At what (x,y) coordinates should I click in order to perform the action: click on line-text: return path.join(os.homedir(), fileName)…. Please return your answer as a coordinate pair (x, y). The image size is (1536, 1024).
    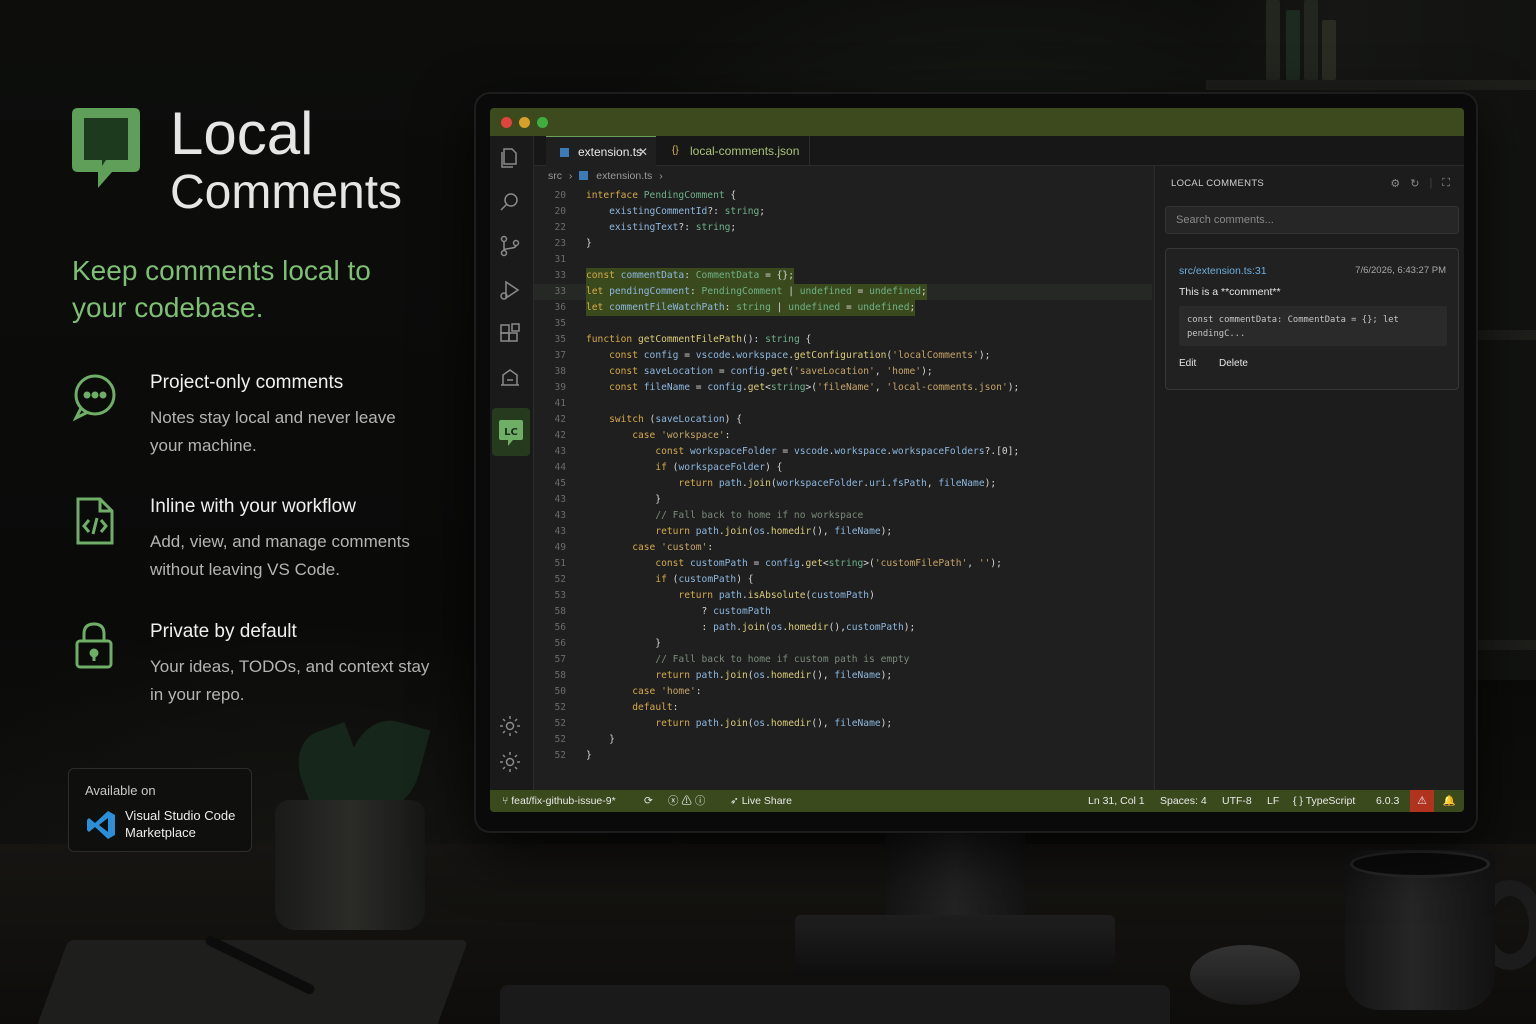
    Looking at the image, I should click on (774, 675).